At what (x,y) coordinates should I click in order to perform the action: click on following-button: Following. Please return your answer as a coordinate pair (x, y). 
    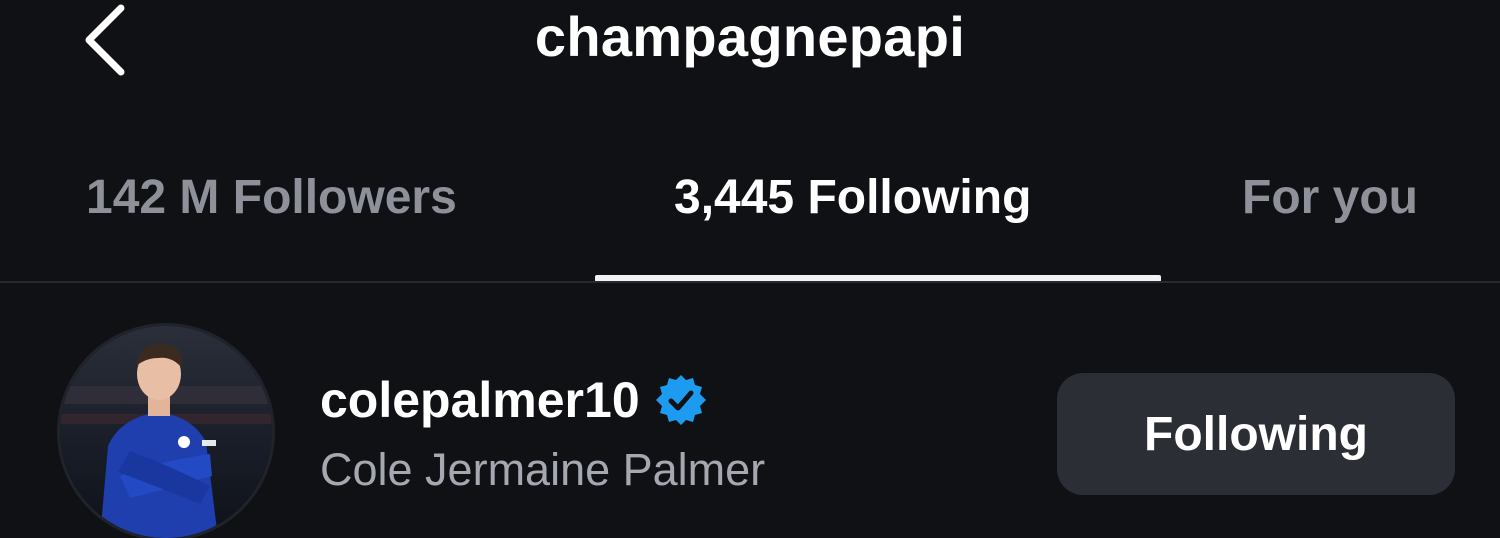
    Looking at the image, I should click on (1256, 434).